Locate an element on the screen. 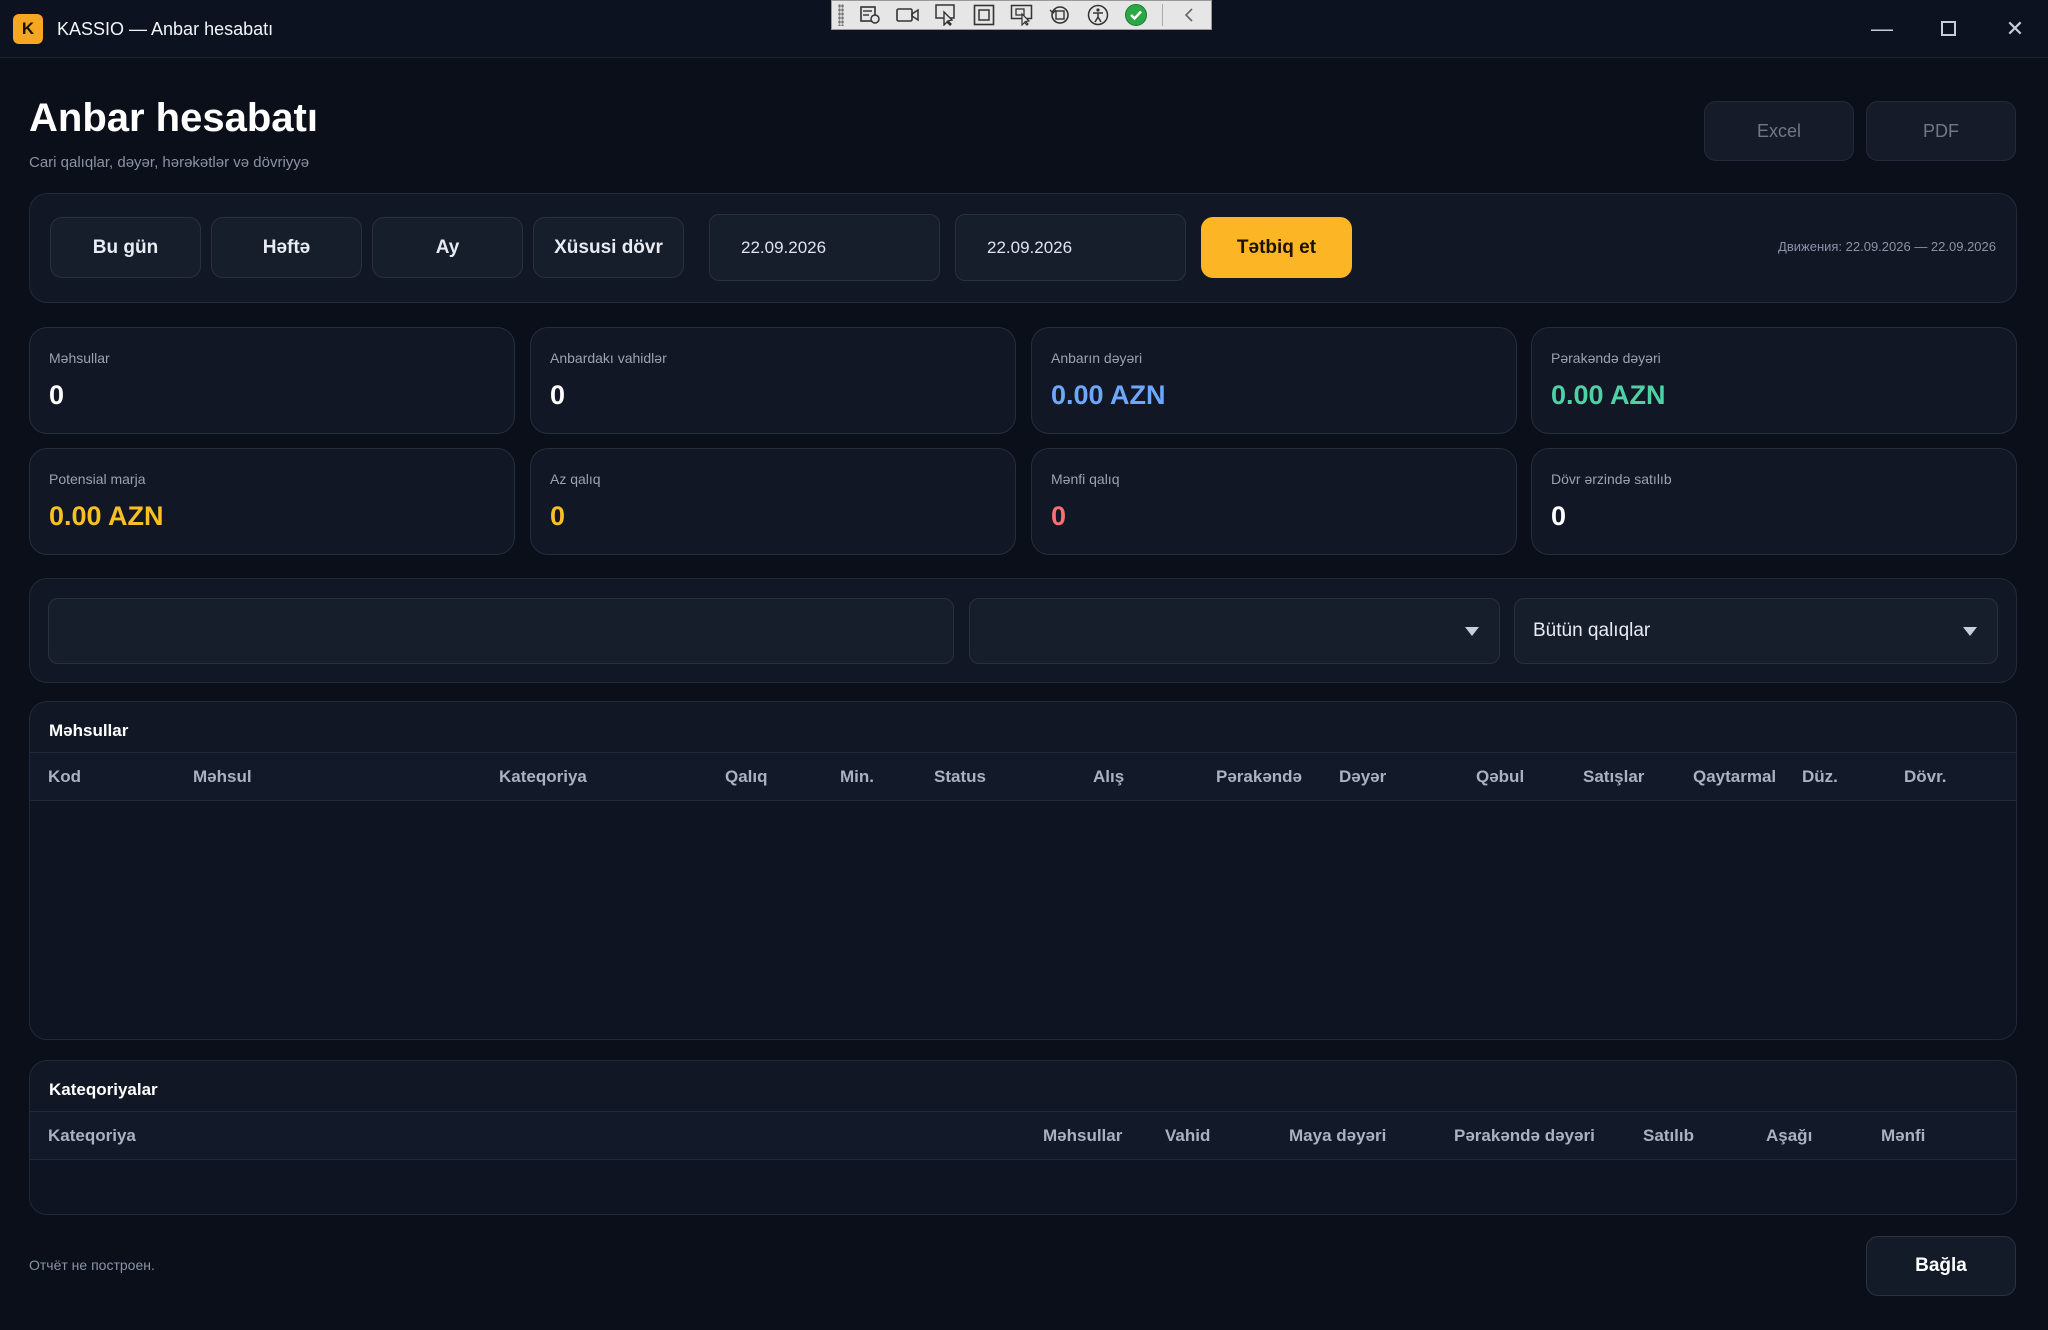  column-header-min: Min. is located at coordinates (857, 776).